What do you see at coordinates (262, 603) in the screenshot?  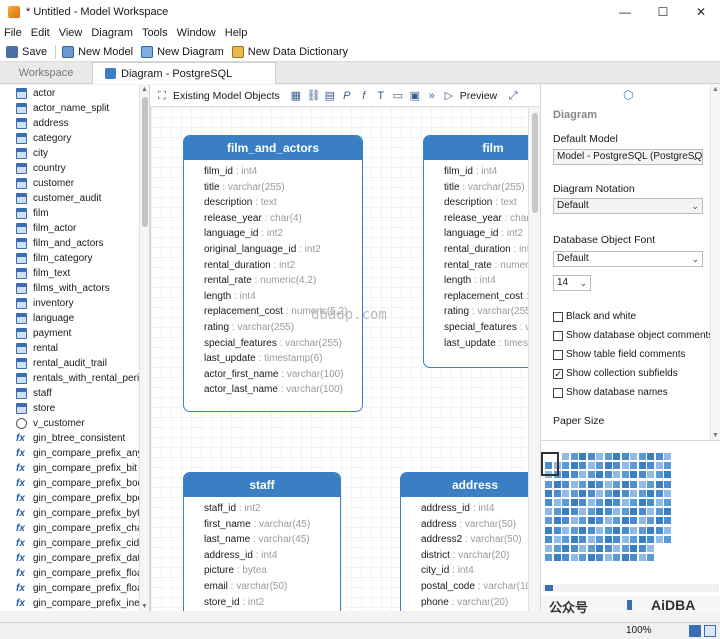 I see `entity-field: store_id : int2` at bounding box center [262, 603].